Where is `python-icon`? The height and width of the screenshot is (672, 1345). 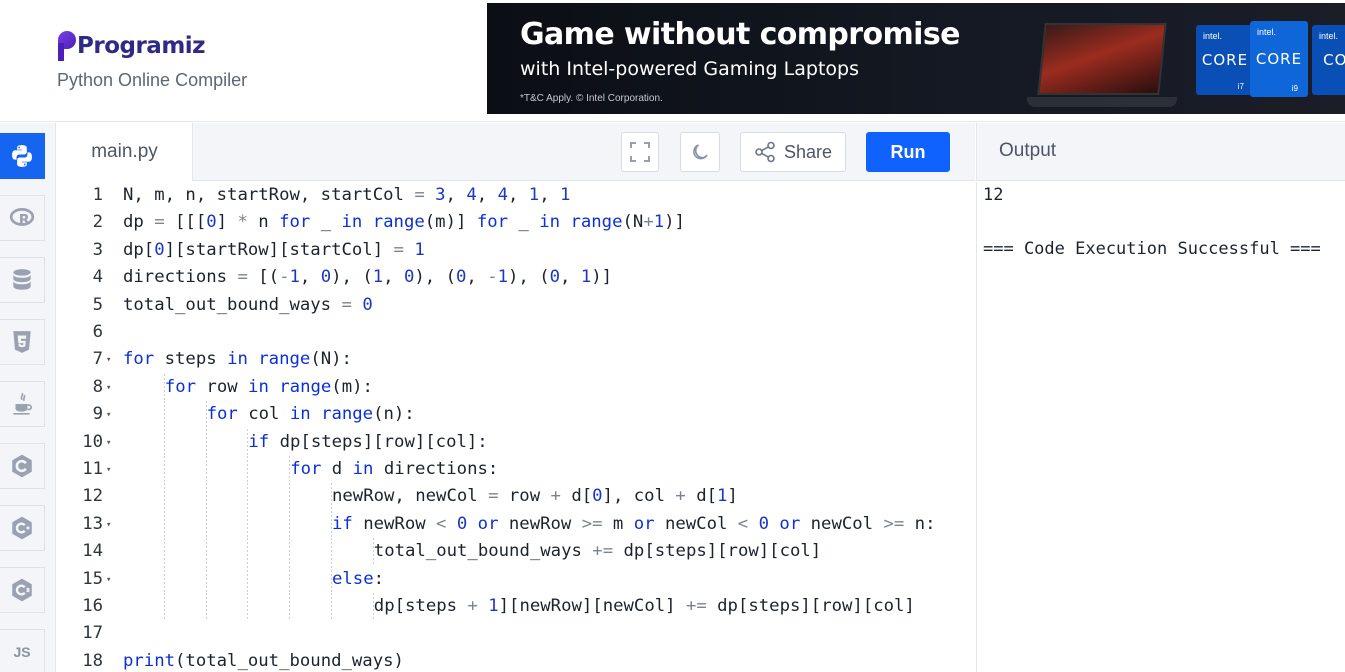
python-icon is located at coordinates (22, 156).